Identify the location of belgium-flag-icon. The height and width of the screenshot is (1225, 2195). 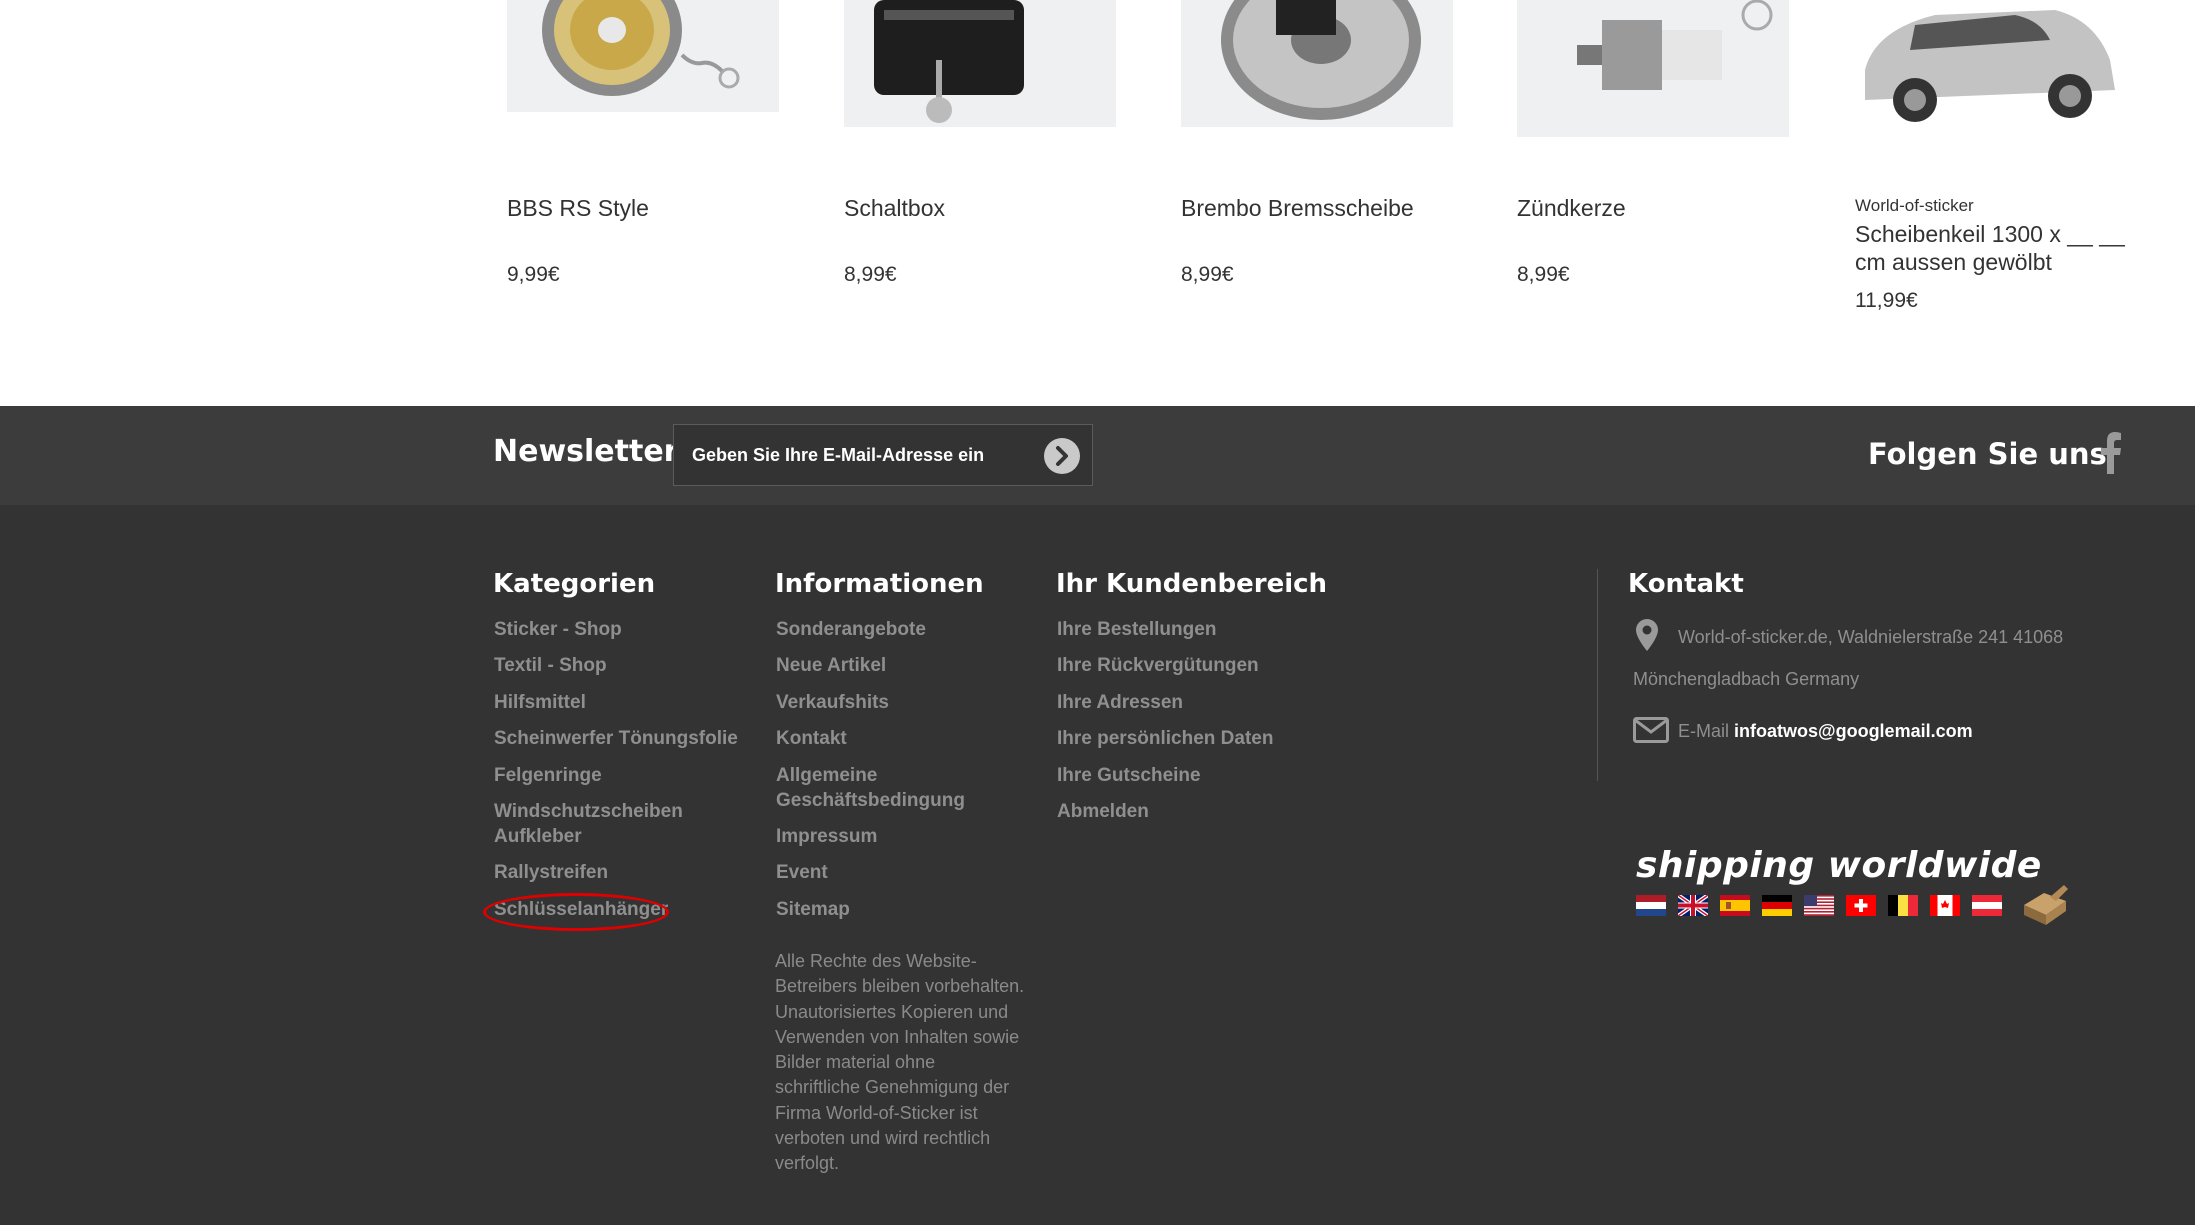
(1903, 905).